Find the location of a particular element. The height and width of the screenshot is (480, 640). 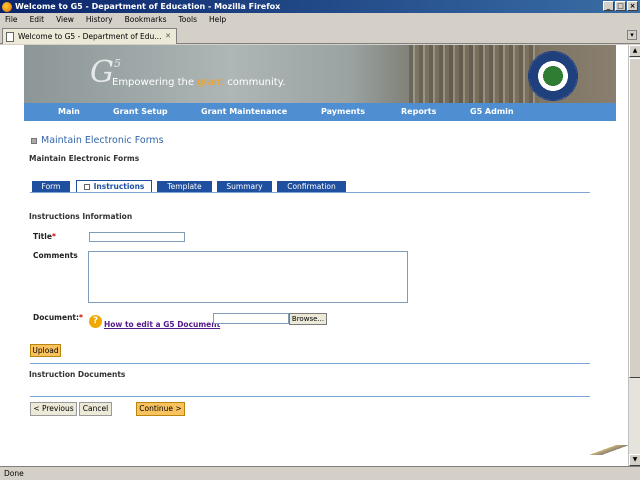

nav-g5-admin: G5 Admin is located at coordinates (492, 111).